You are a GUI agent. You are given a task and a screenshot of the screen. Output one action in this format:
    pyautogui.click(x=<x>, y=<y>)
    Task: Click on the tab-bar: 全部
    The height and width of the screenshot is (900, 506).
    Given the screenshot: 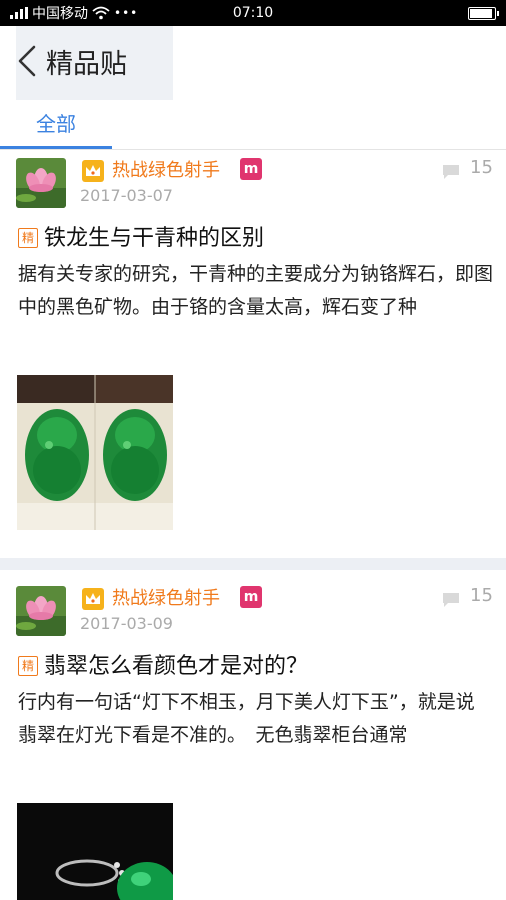 What is the action you would take?
    pyautogui.click(x=253, y=125)
    